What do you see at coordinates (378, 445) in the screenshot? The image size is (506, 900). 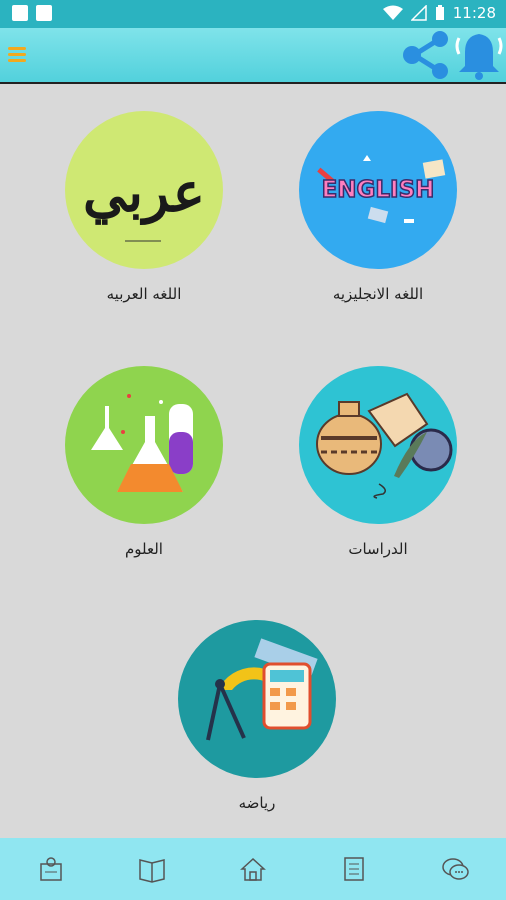 I see `social-studies-image` at bounding box center [378, 445].